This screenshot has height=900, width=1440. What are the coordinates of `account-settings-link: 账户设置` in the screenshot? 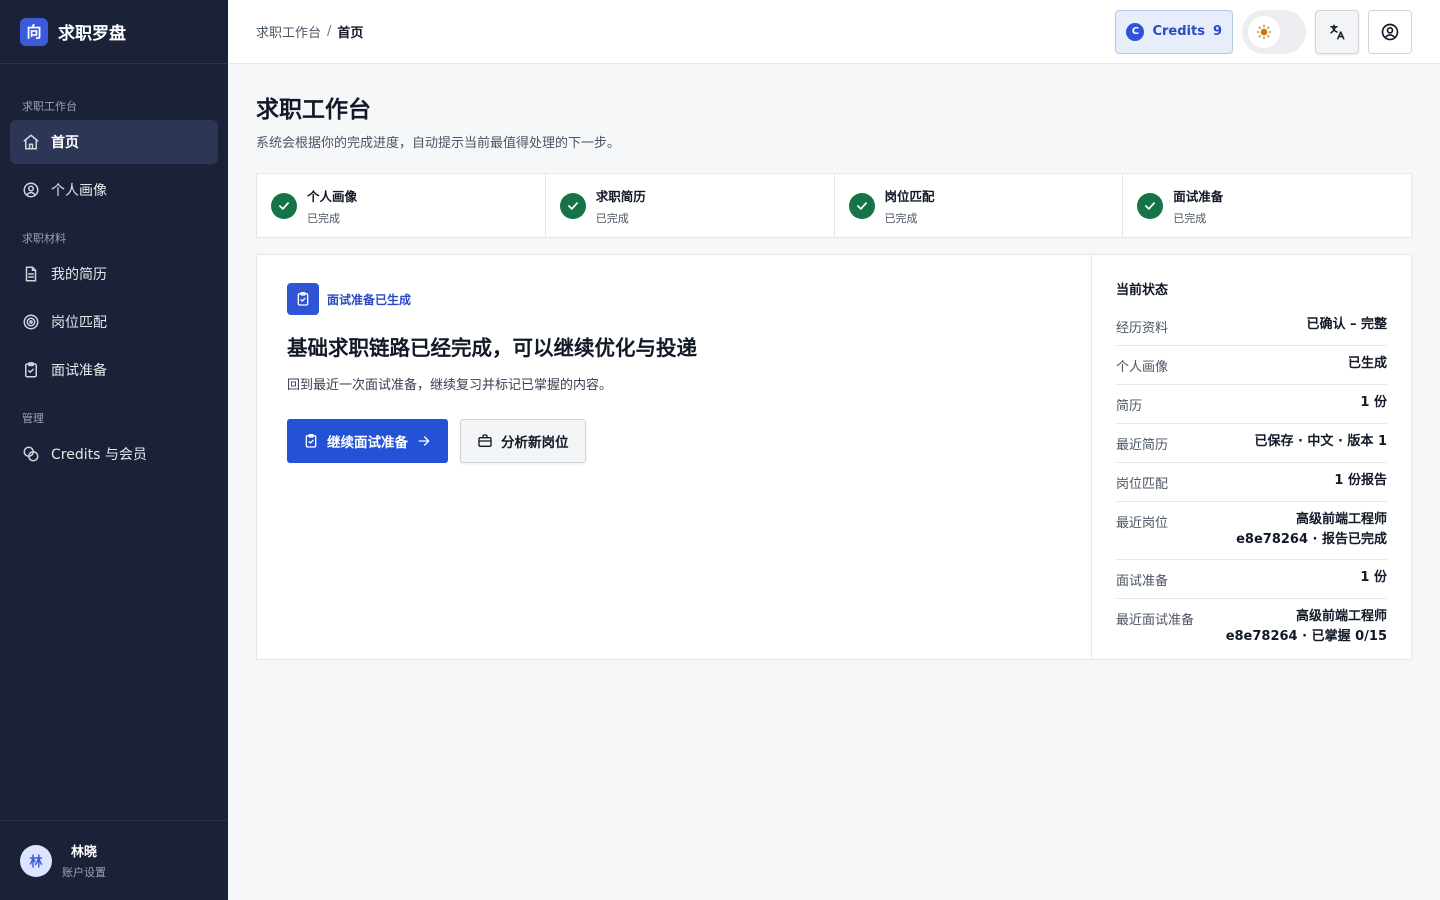 It's located at (84, 872).